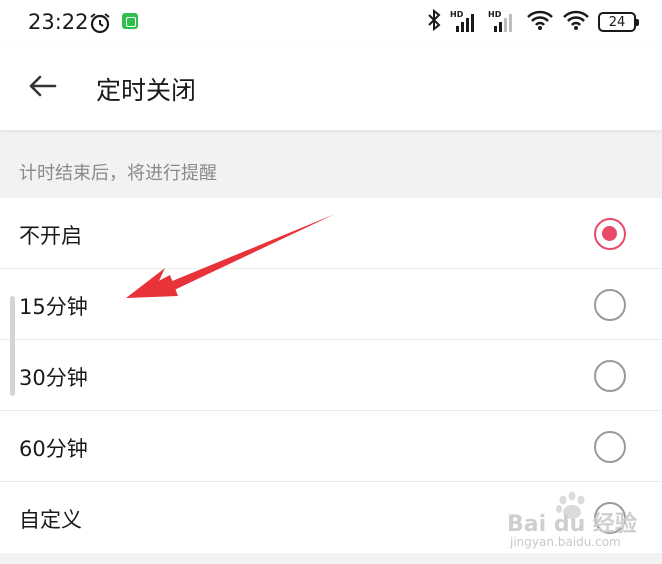 This screenshot has width=662, height=564. What do you see at coordinates (53, 449) in the screenshot?
I see `option-label: 60分钟` at bounding box center [53, 449].